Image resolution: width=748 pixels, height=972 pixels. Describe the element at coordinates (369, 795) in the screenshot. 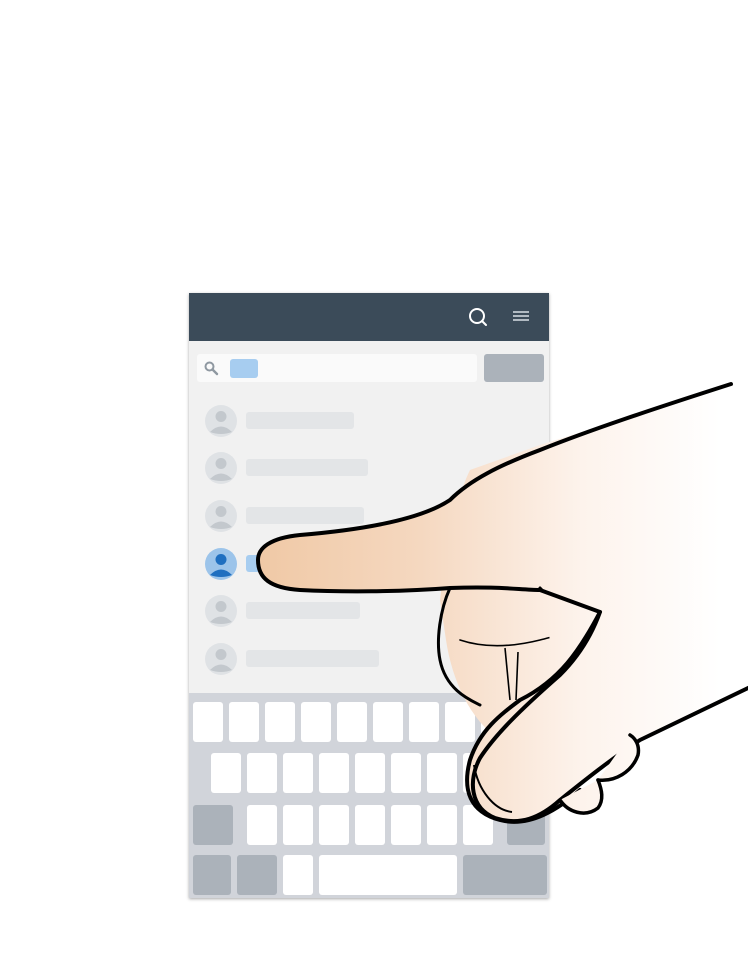

I see `on-screen-keyboard` at that location.